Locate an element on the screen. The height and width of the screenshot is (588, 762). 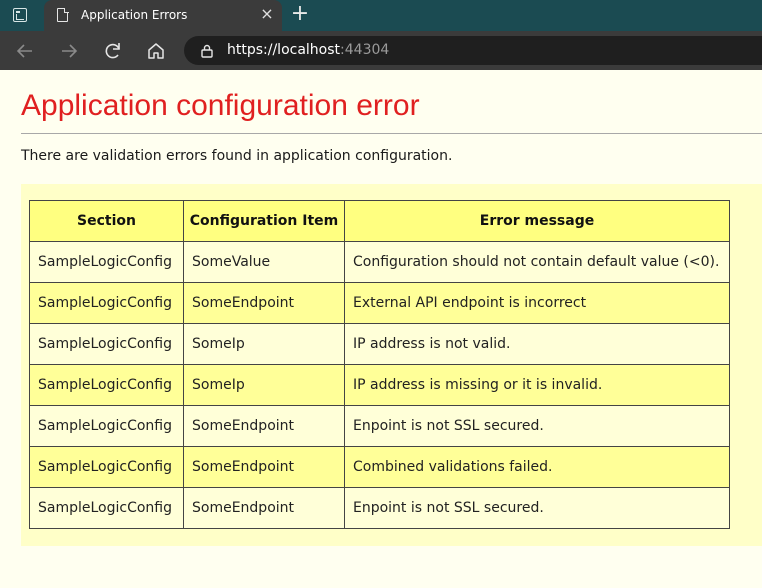
cell-error-message: IP address is not valid. is located at coordinates (537, 344).